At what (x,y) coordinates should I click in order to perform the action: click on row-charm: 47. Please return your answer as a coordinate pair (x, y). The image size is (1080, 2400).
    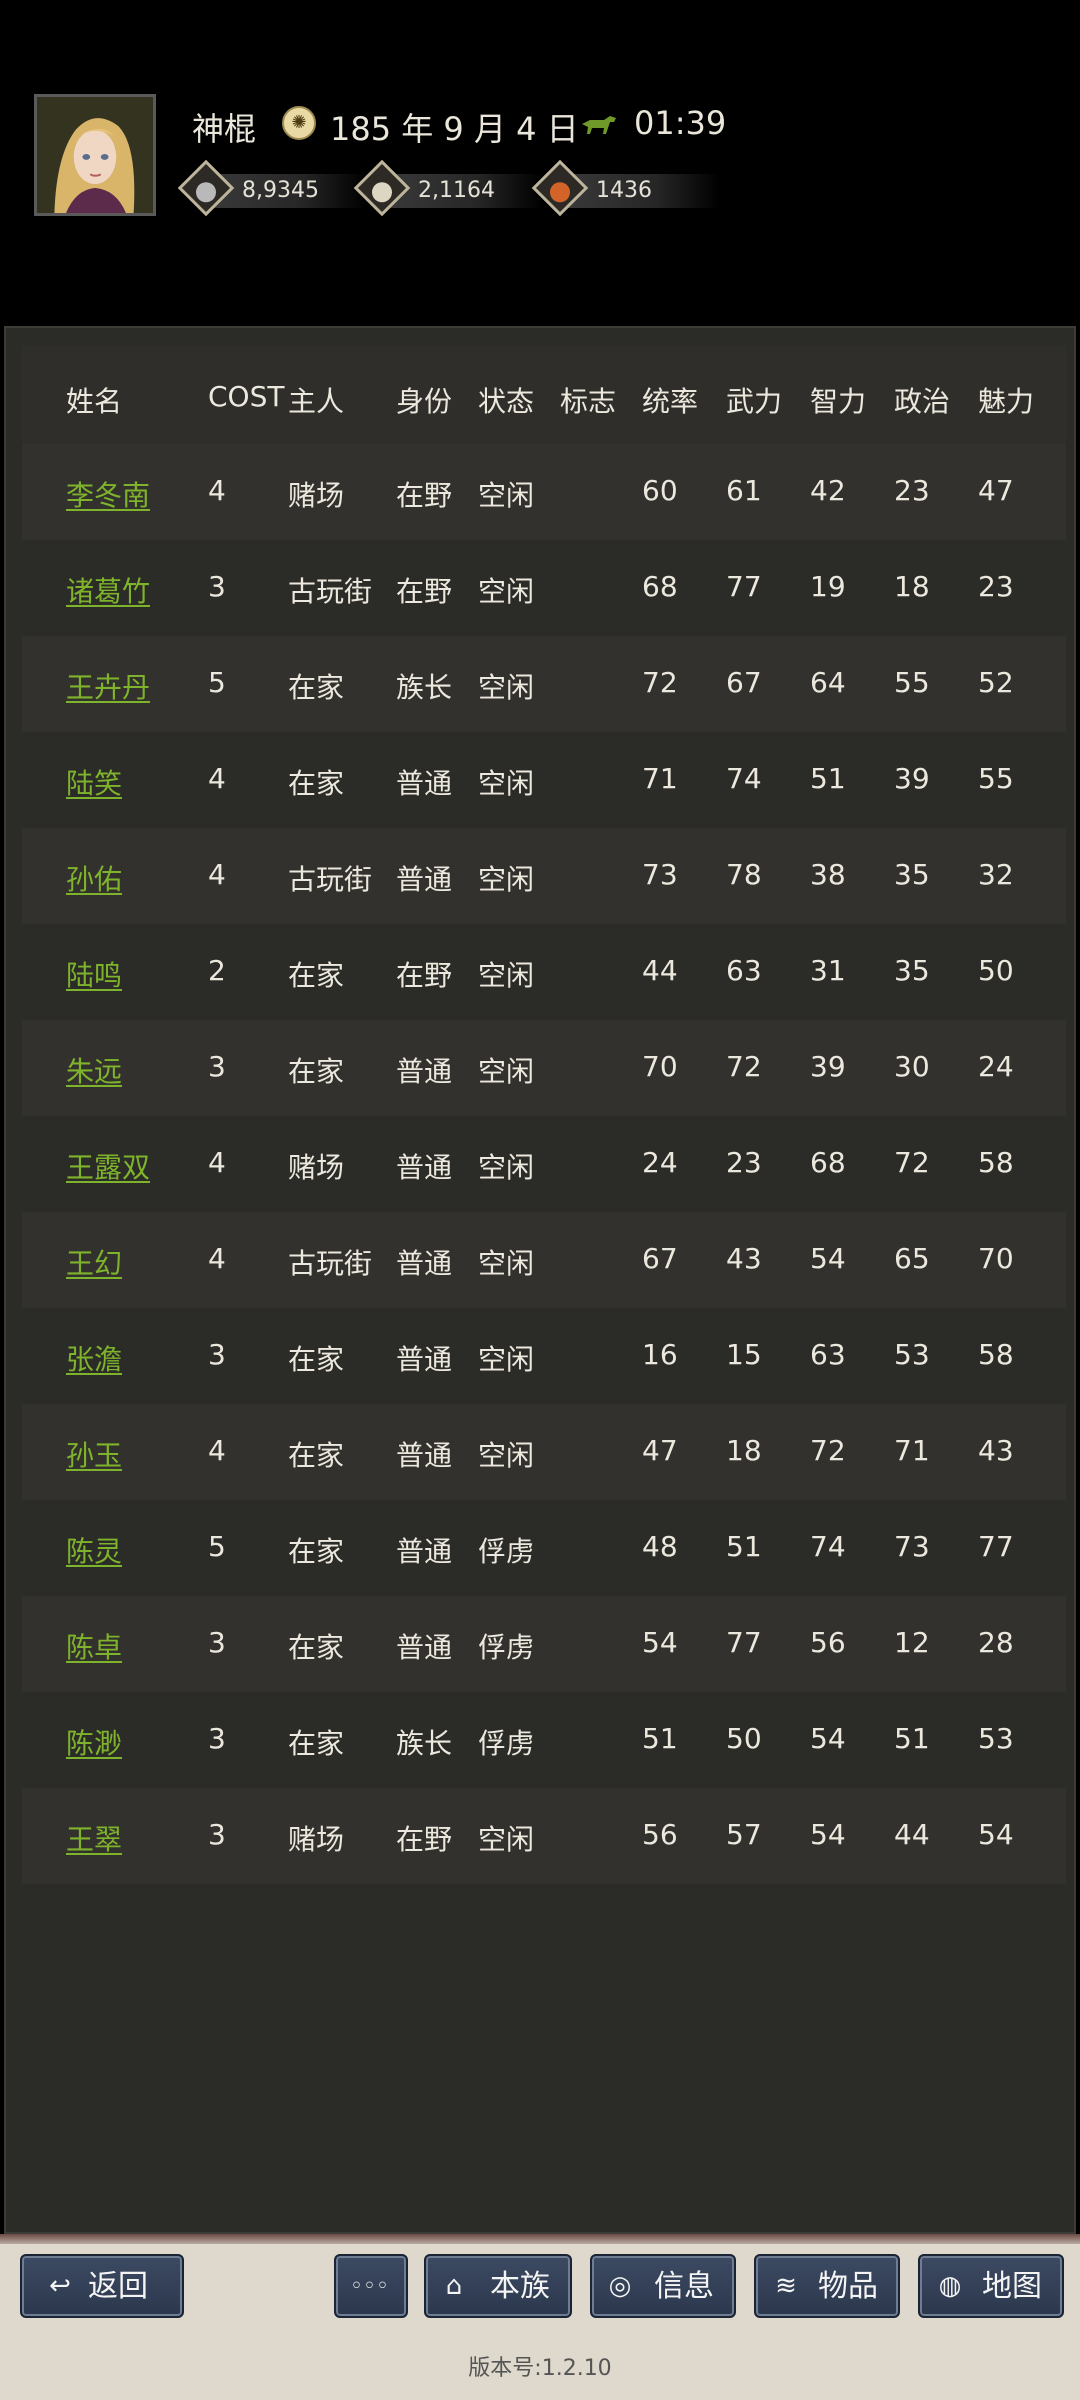
    Looking at the image, I should click on (996, 490).